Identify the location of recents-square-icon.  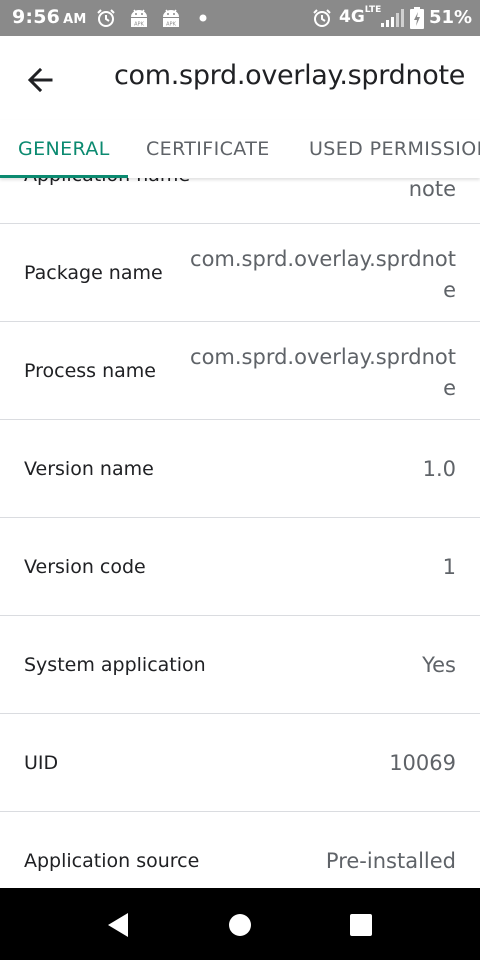
(361, 925).